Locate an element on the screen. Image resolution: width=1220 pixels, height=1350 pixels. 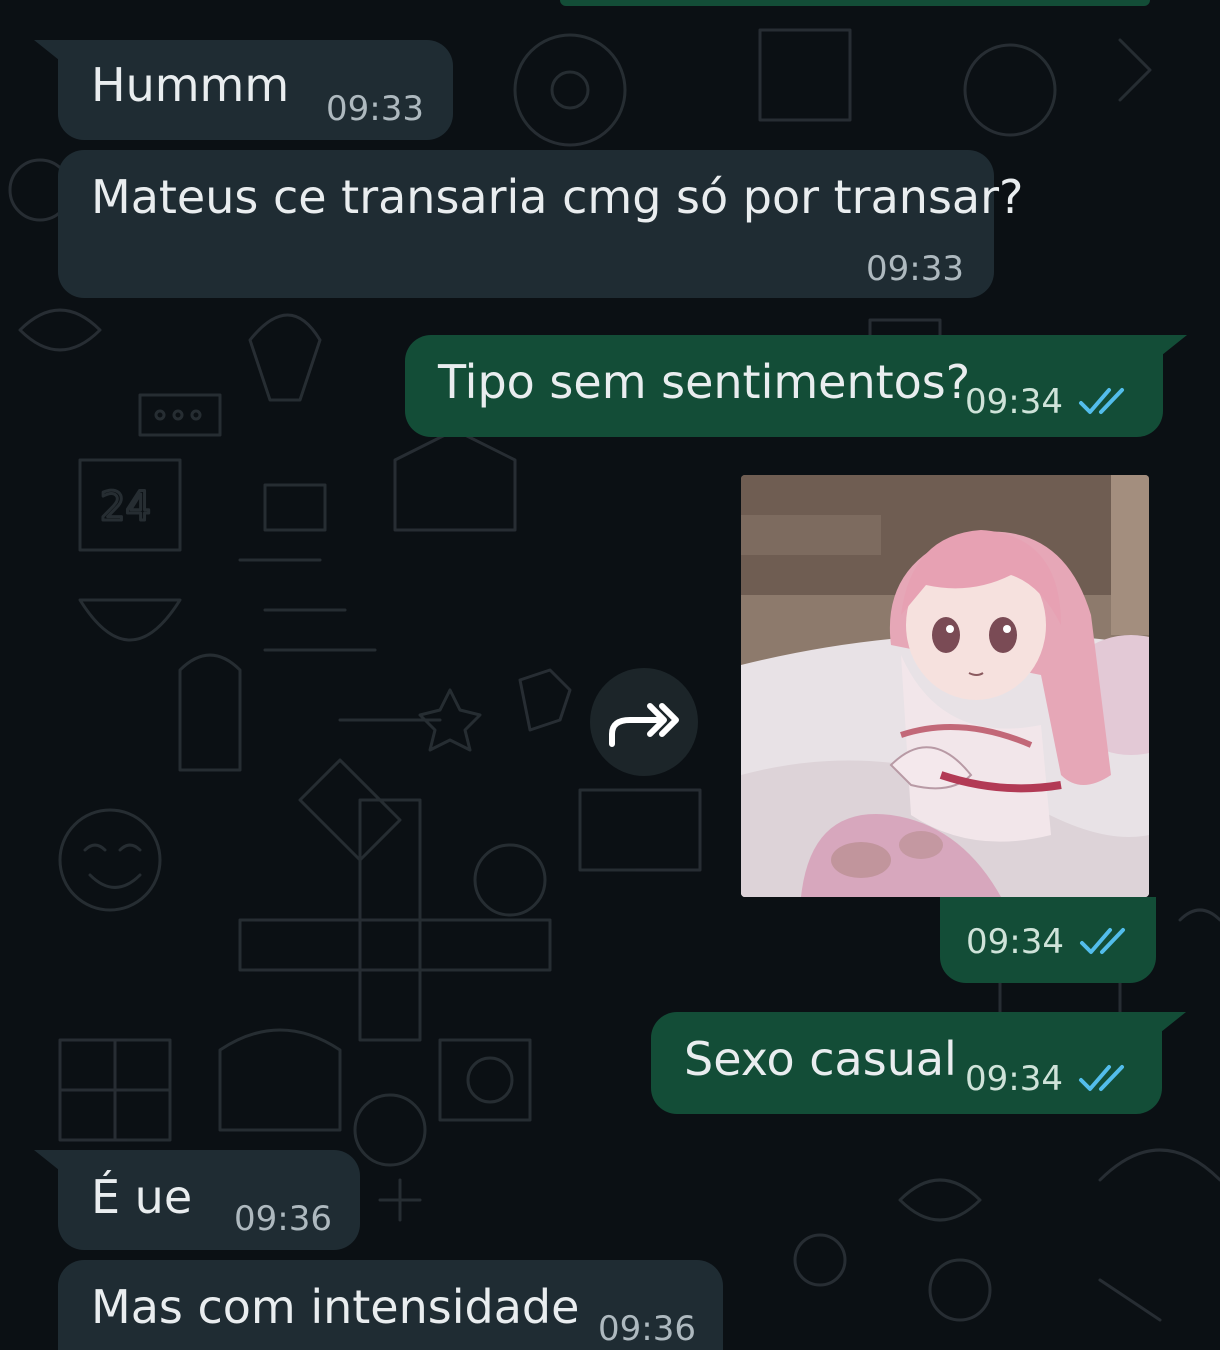
message-text: Tipo sem sentimentos? is located at coordinates (704, 382).